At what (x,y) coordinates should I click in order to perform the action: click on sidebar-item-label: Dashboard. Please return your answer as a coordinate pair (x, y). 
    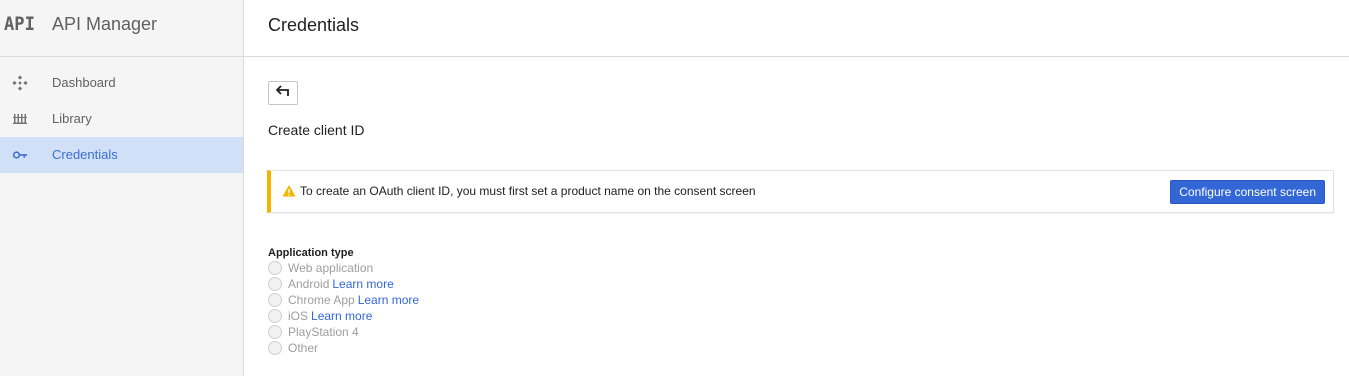
    Looking at the image, I should click on (84, 82).